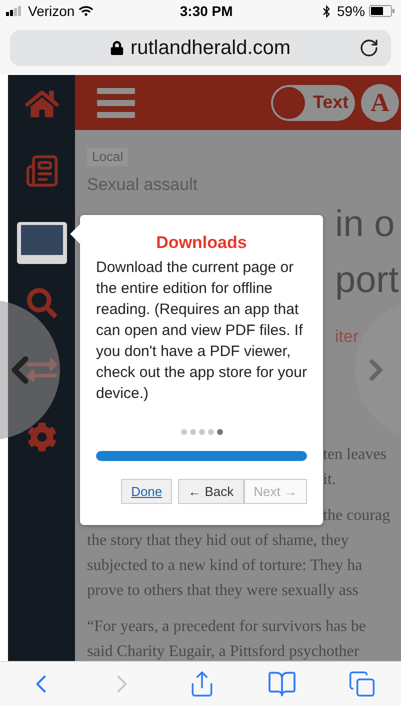 This screenshot has height=706, width=401. I want to click on article-text: “For years, a precedent for survivors has be, so click(226, 627).